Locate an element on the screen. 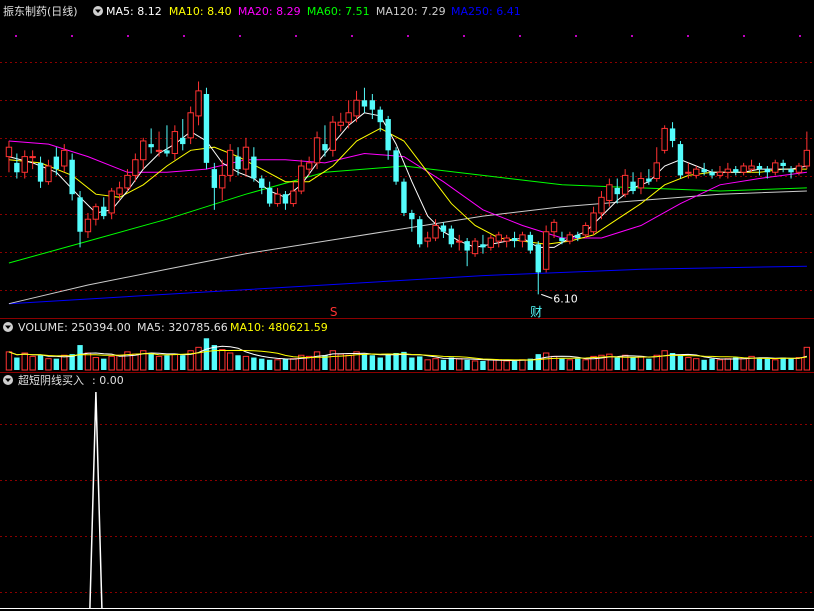  ma250-line is located at coordinates (407, 285).